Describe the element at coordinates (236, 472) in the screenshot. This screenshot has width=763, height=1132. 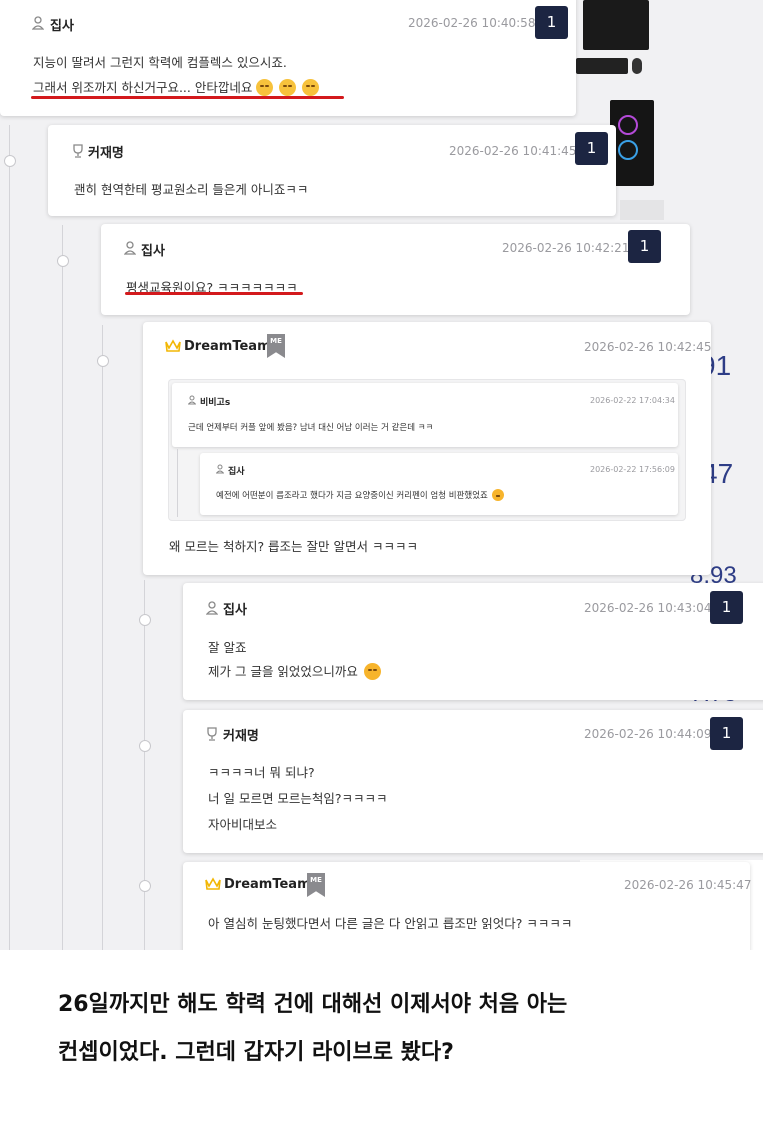
I see `quoted-author: 집사` at that location.